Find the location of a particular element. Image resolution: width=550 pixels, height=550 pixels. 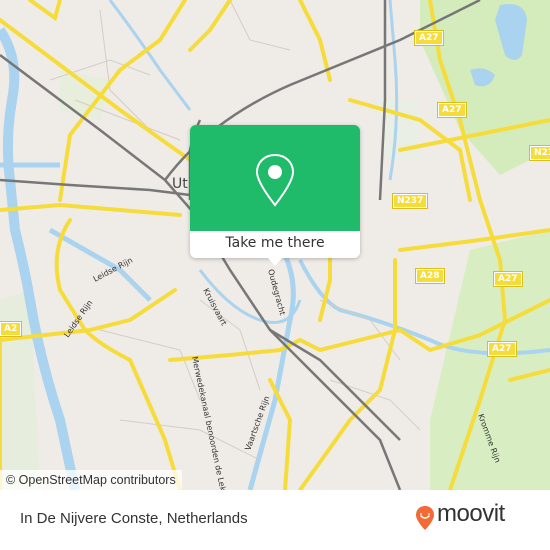

road-shield-a28: A28 is located at coordinates (430, 276).